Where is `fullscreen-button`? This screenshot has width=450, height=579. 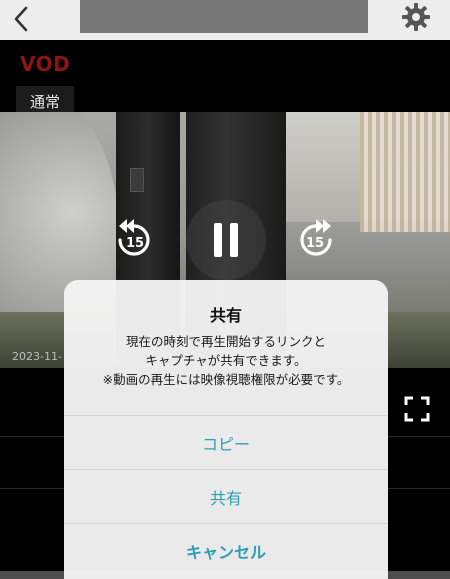
fullscreen-button is located at coordinates (417, 409).